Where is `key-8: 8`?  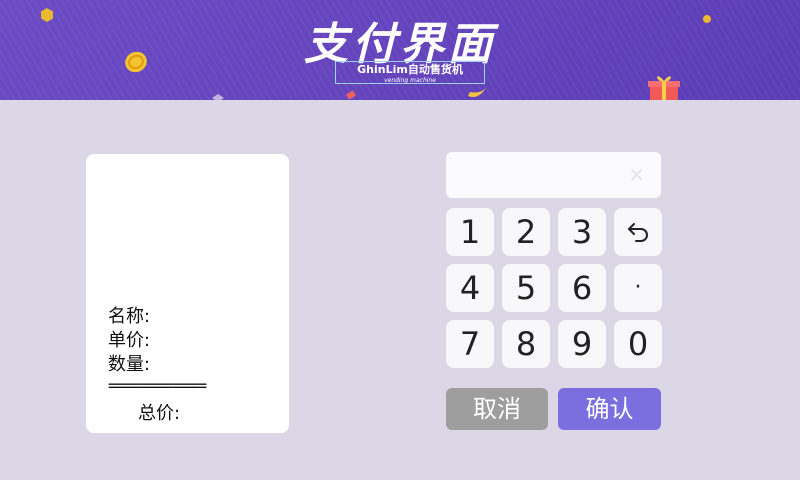 key-8: 8 is located at coordinates (526, 344).